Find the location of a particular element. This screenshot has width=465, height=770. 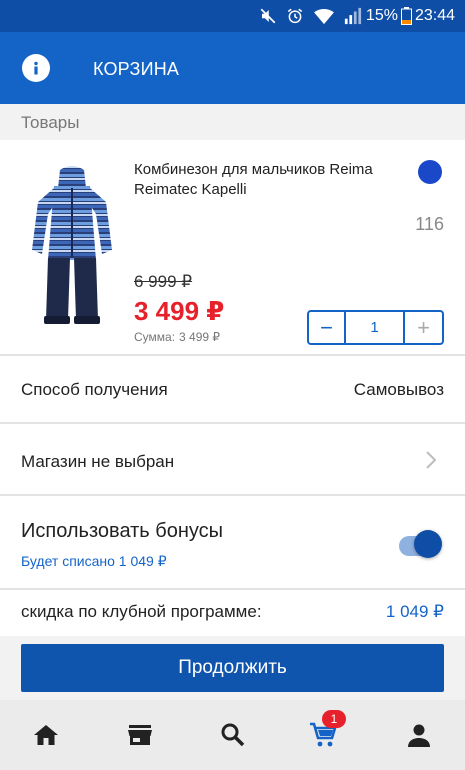

sum-label: Сумма: is located at coordinates (155, 337).